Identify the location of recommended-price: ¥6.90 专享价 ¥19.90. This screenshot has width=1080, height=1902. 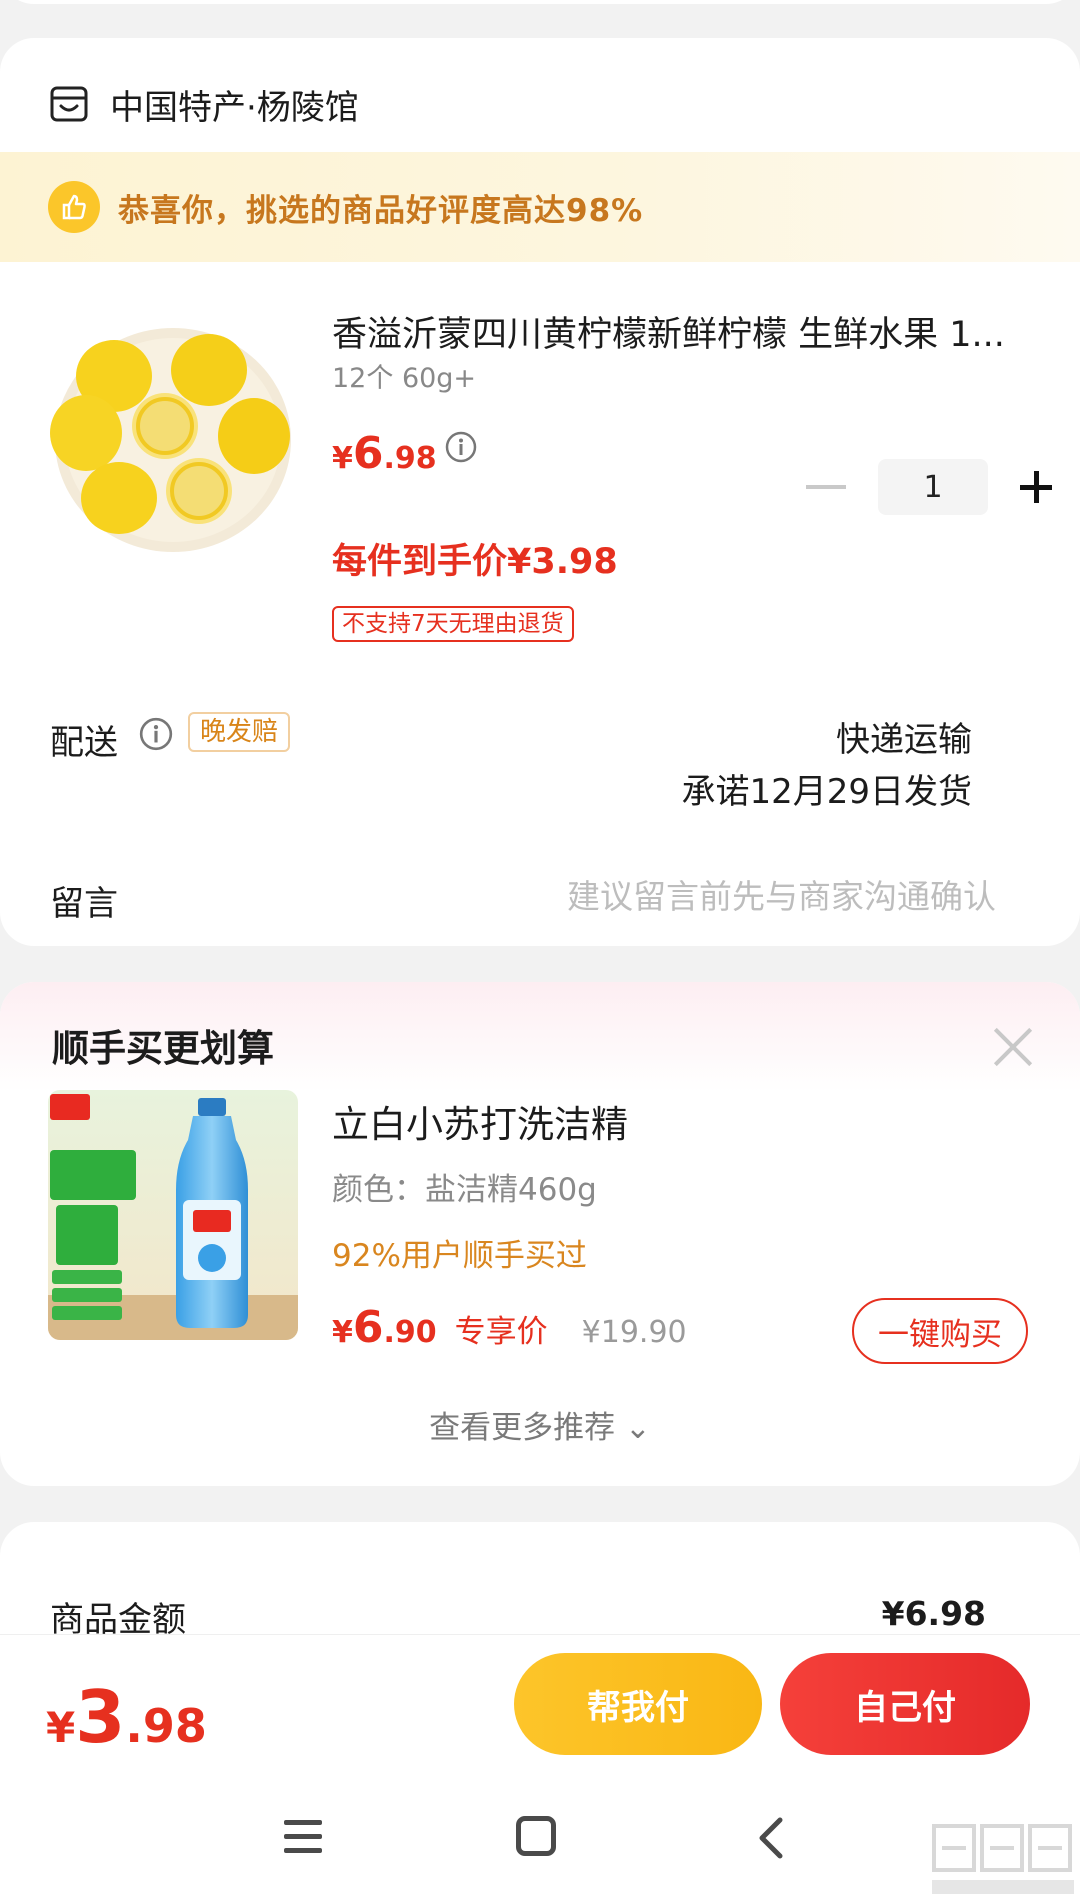
(509, 1327).